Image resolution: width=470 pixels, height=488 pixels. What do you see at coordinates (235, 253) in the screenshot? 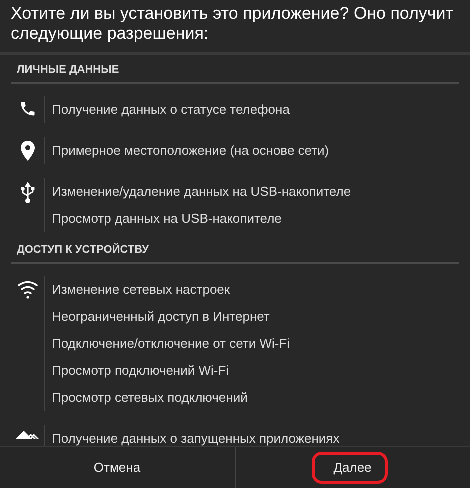
I see `section-header: ДОСТУП К УСТРОЙСТВУ` at bounding box center [235, 253].